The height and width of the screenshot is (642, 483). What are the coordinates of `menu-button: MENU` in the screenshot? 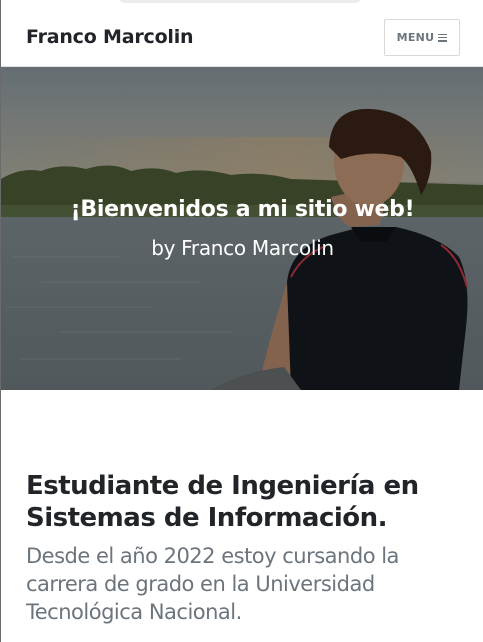 It's located at (422, 37).